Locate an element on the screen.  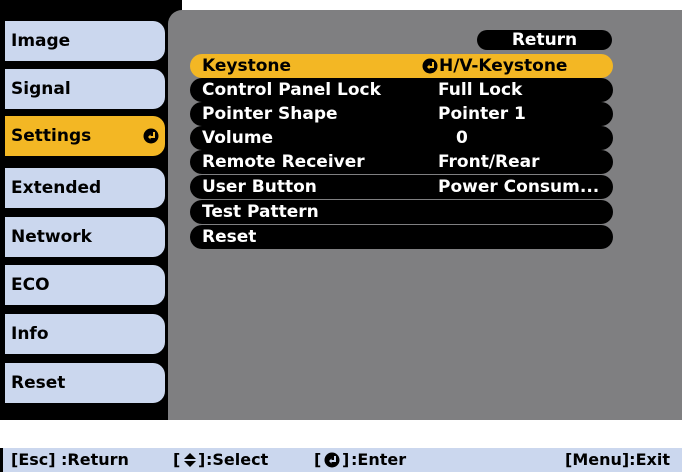
menu-row-label: Remote Receiver is located at coordinates (283, 162).